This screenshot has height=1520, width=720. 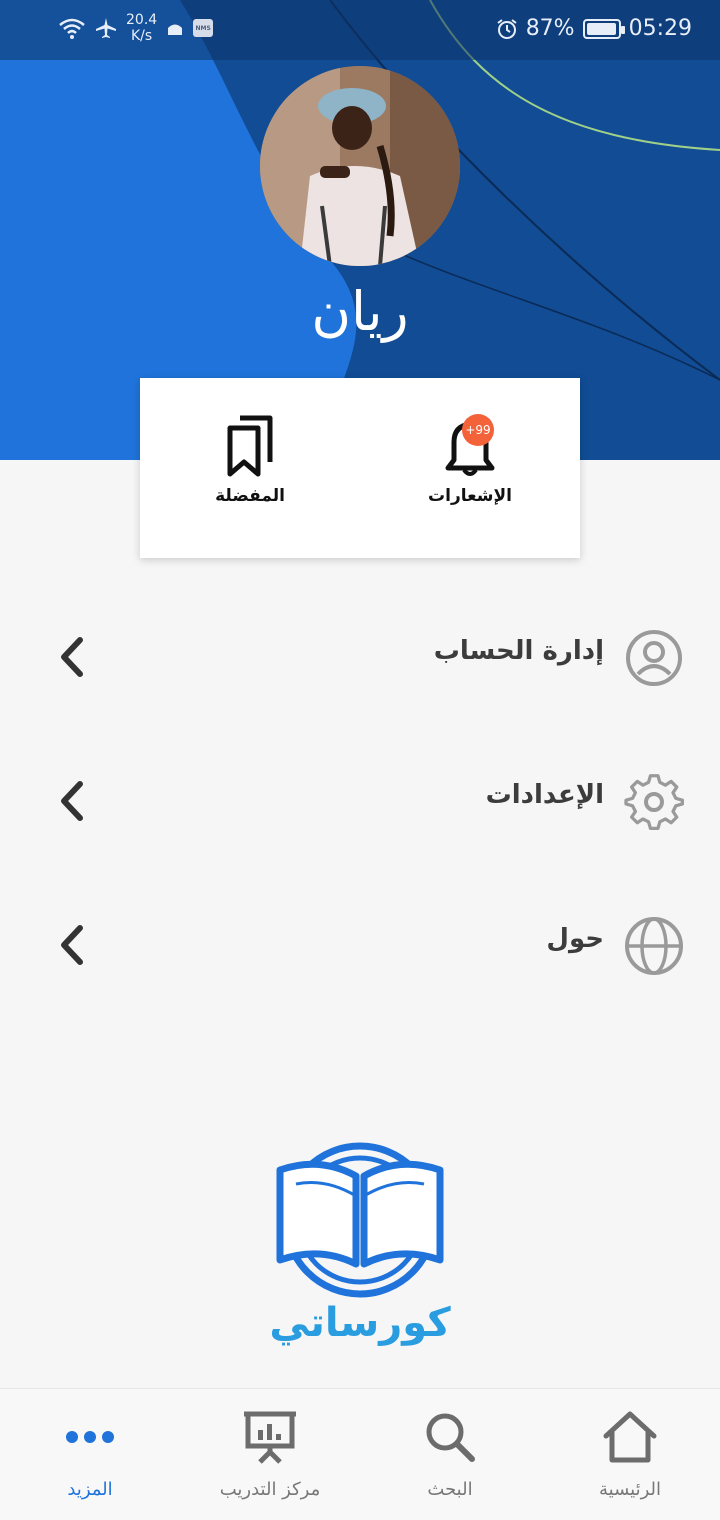 What do you see at coordinates (72, 28) in the screenshot?
I see `wifi-icon` at bounding box center [72, 28].